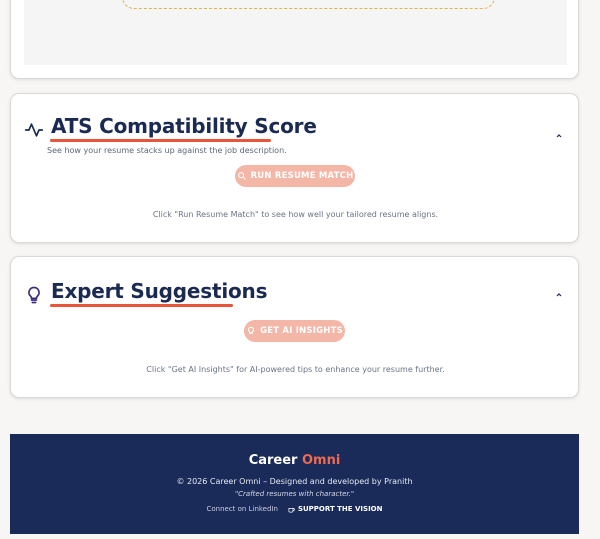 Image resolution: width=600 pixels, height=539 pixels. What do you see at coordinates (34, 130) in the screenshot?
I see `activity-icon` at bounding box center [34, 130].